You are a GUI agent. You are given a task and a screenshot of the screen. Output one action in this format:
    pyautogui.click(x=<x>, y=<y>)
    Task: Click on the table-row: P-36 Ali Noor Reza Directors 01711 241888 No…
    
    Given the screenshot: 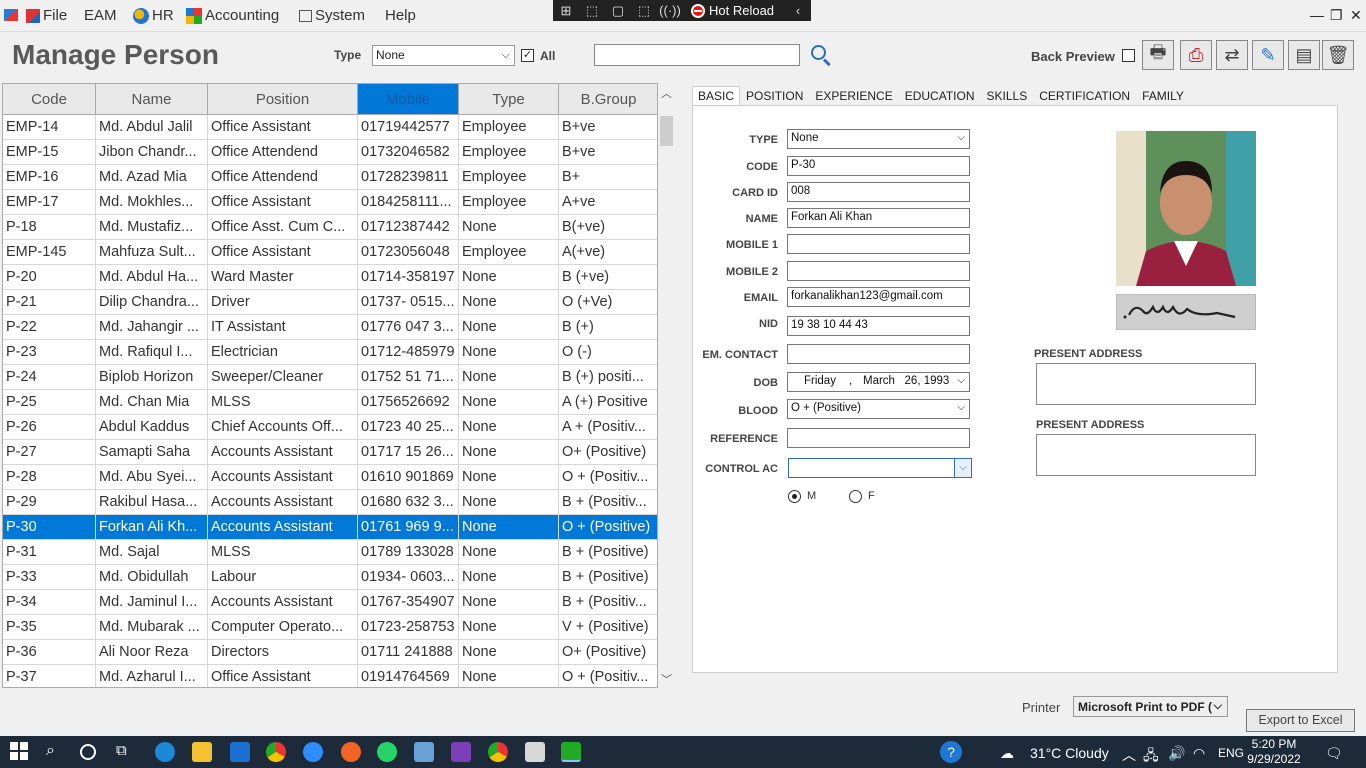 What is the action you would take?
    pyautogui.click(x=330, y=652)
    